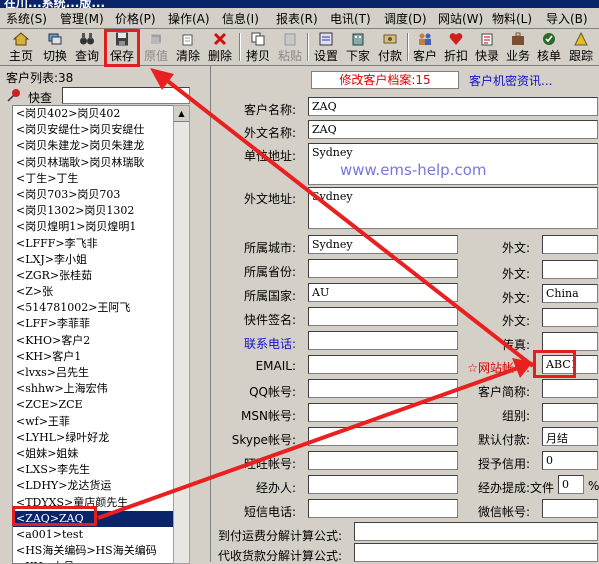 This screenshot has height=564, width=599. What do you see at coordinates (297, 18) in the screenshot?
I see `menu-report: 报表(R)` at bounding box center [297, 18].